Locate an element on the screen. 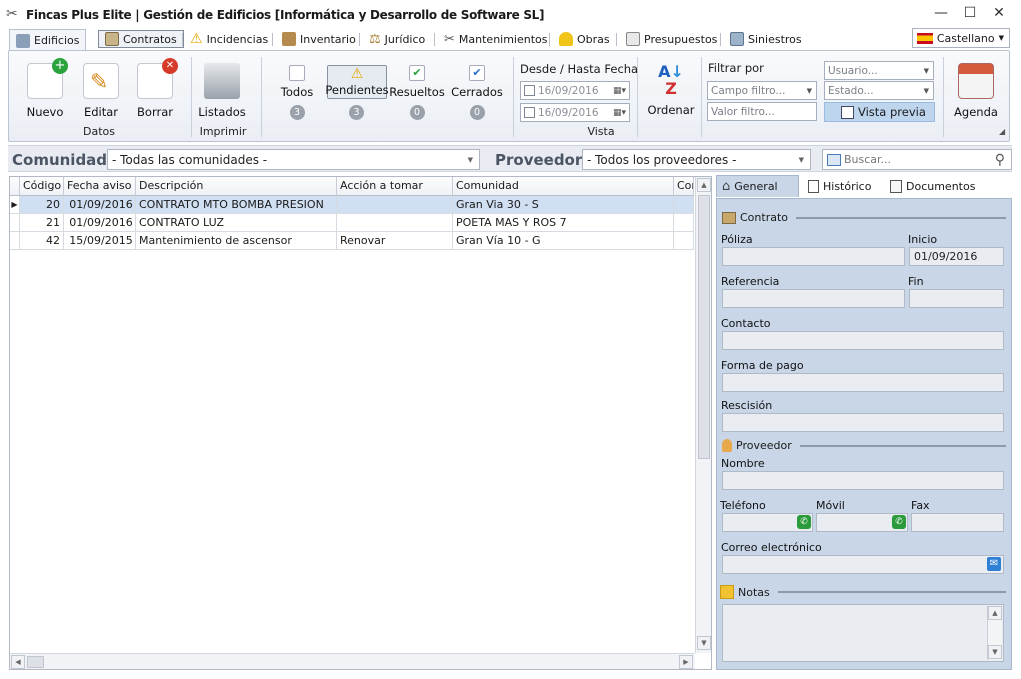 The height and width of the screenshot is (679, 1021). vista-previa-button: Vista previa is located at coordinates (879, 112).